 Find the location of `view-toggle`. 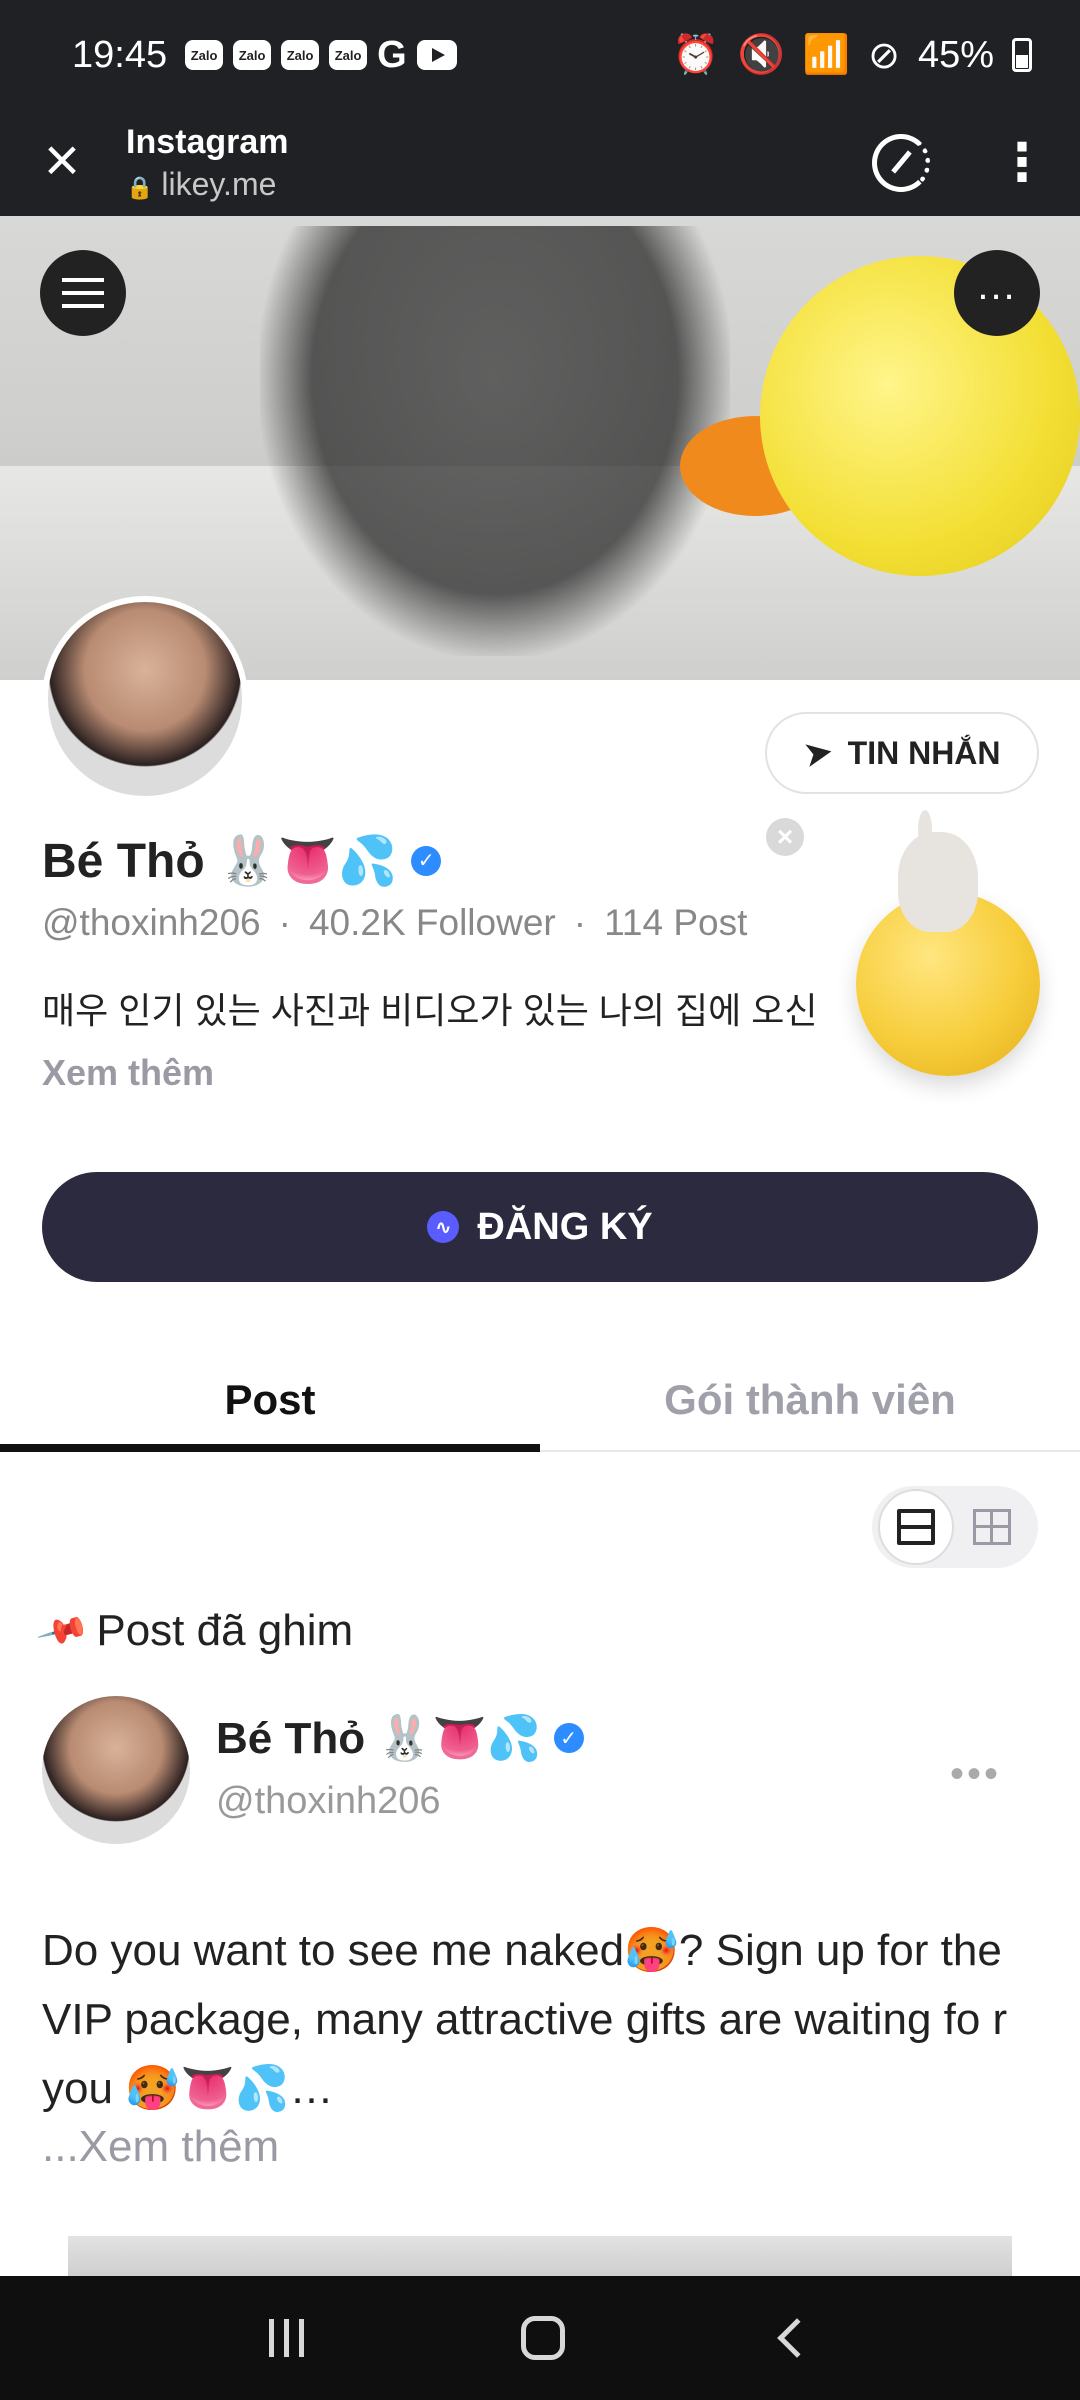

view-toggle is located at coordinates (955, 1527).